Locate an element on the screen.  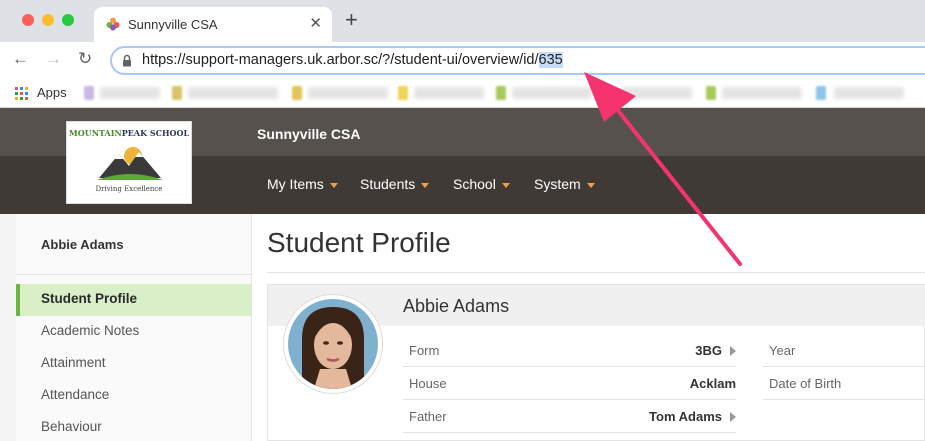
sidebar-item-academic-notes: Academic Notes is located at coordinates (133, 332).